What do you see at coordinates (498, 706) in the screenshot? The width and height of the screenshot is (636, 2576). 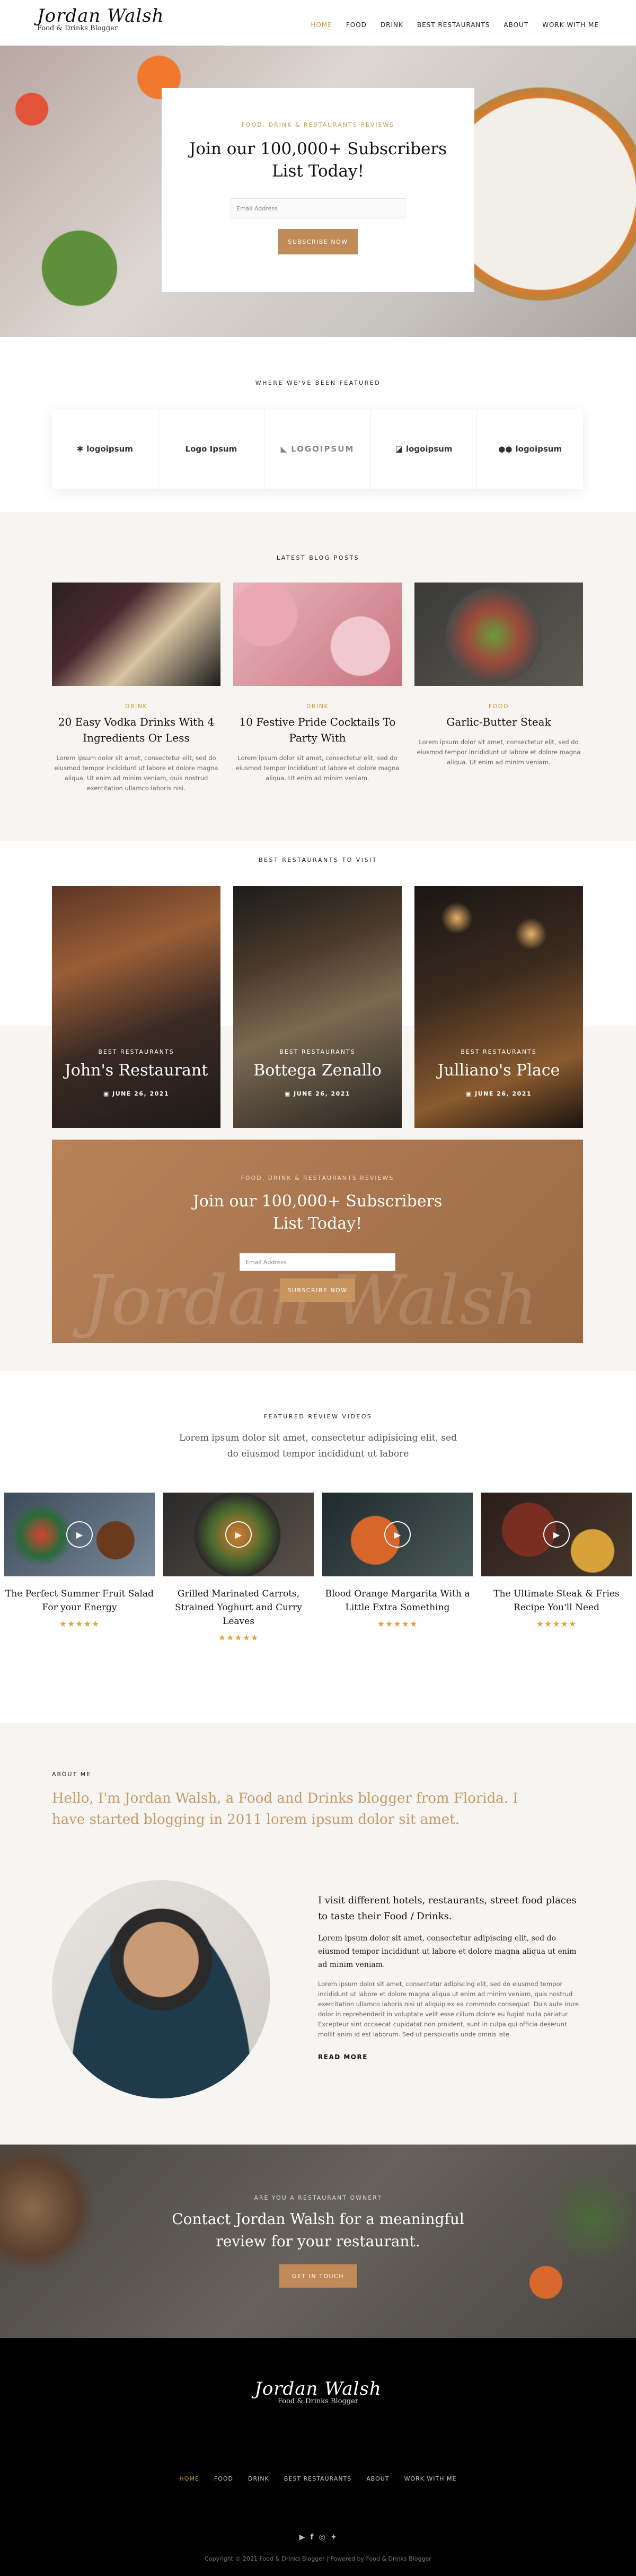 I see `post-category: FOOD` at bounding box center [498, 706].